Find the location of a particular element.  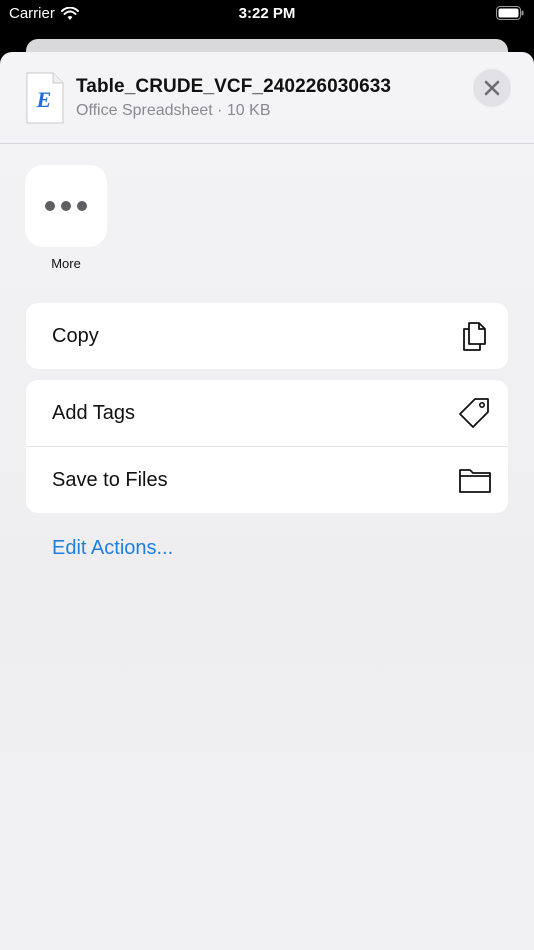

copy-label: Copy is located at coordinates (75, 335).